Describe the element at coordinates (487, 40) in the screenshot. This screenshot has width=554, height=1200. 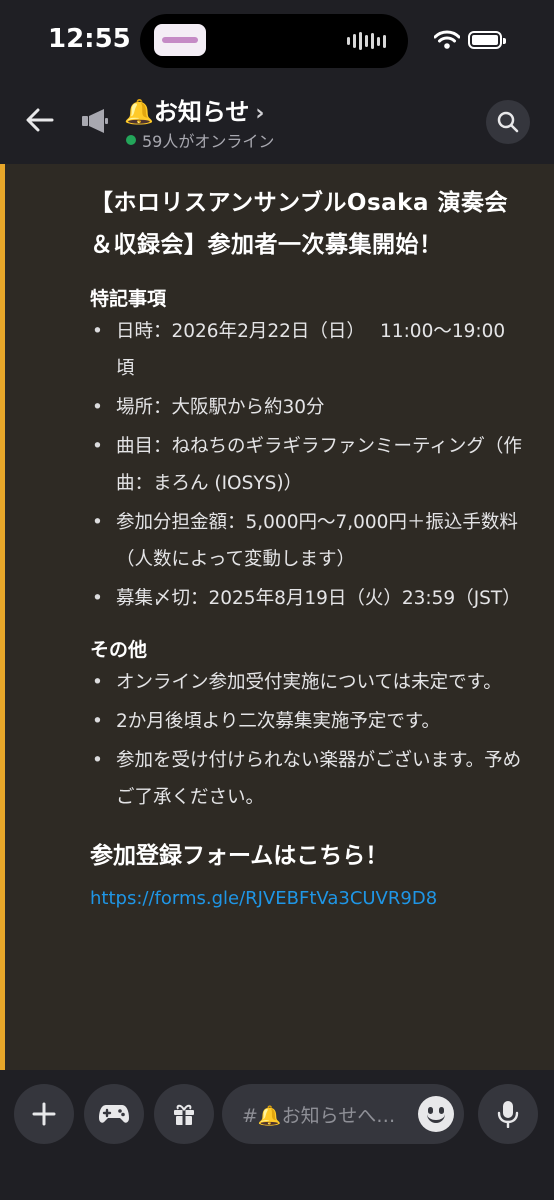
I see `battery-icon` at that location.